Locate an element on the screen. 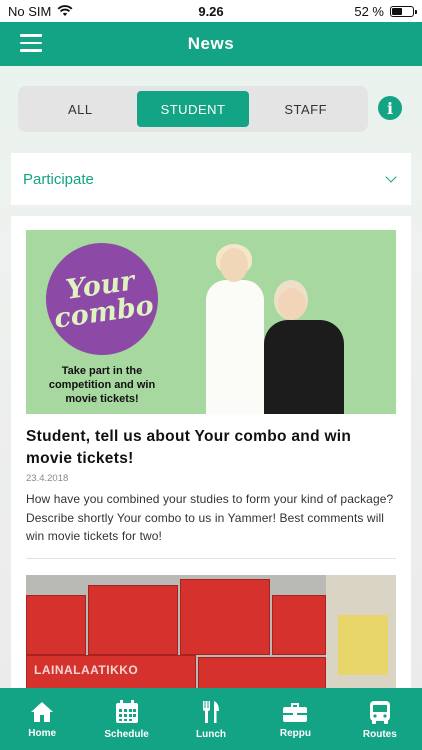 The width and height of the screenshot is (422, 750). status-time: 9.26 is located at coordinates (211, 11).